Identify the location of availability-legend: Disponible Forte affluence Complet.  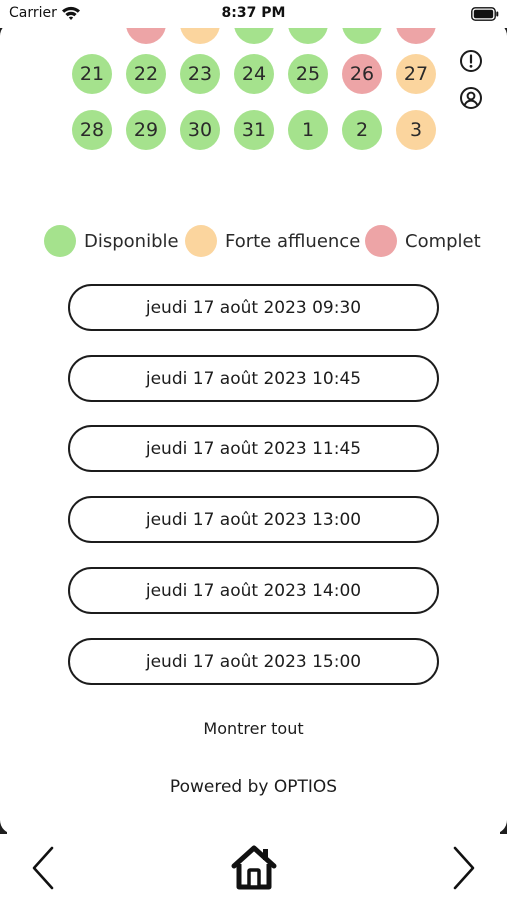
(253, 241).